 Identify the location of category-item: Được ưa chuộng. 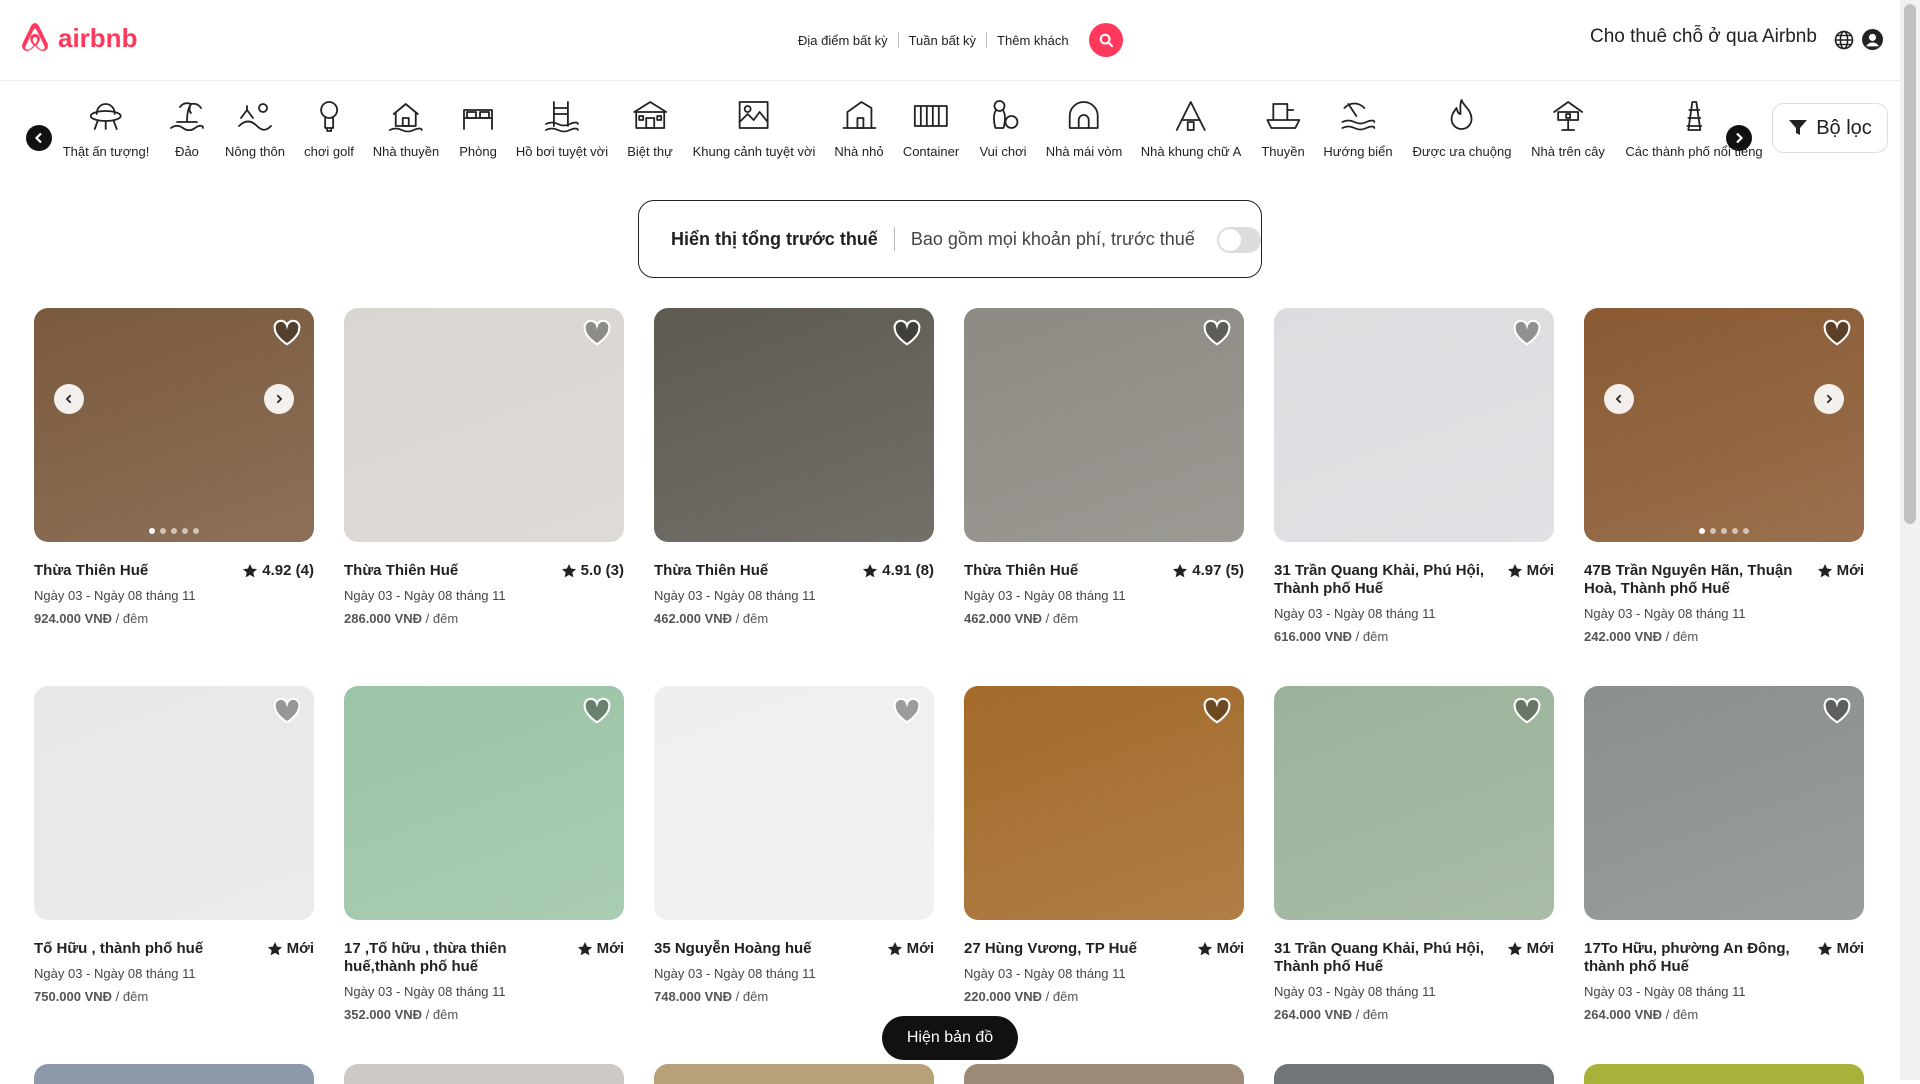
(1462, 127).